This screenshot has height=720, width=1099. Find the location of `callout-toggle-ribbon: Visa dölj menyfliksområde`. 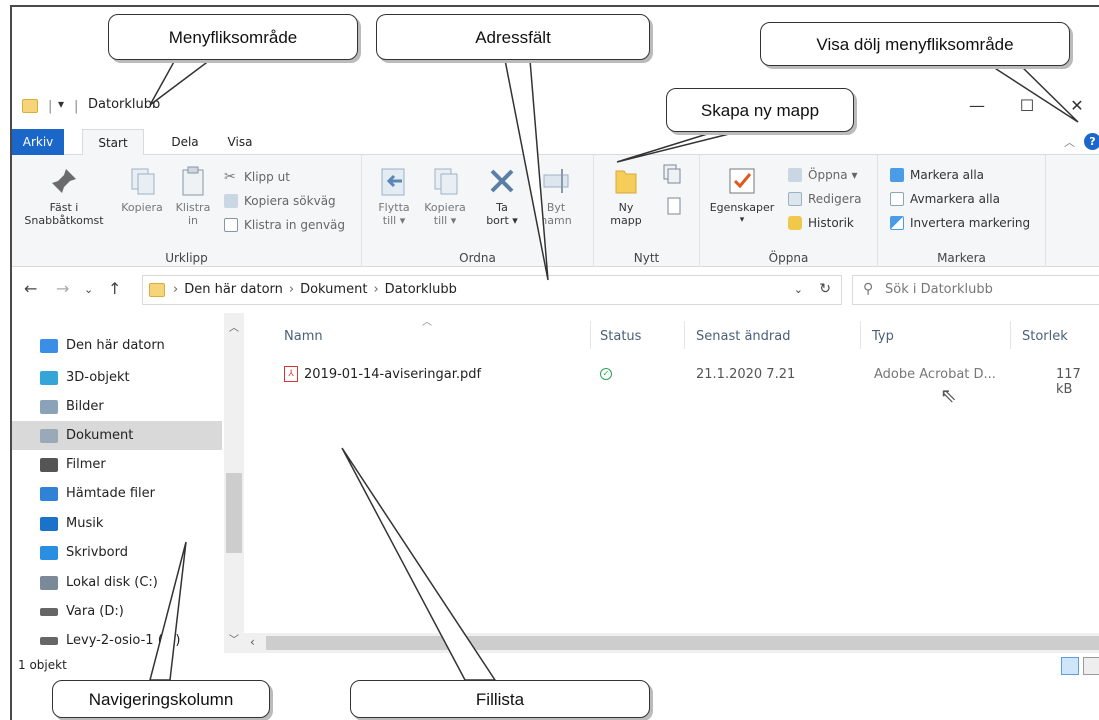

callout-toggle-ribbon: Visa dölj menyfliksområde is located at coordinates (915, 44).